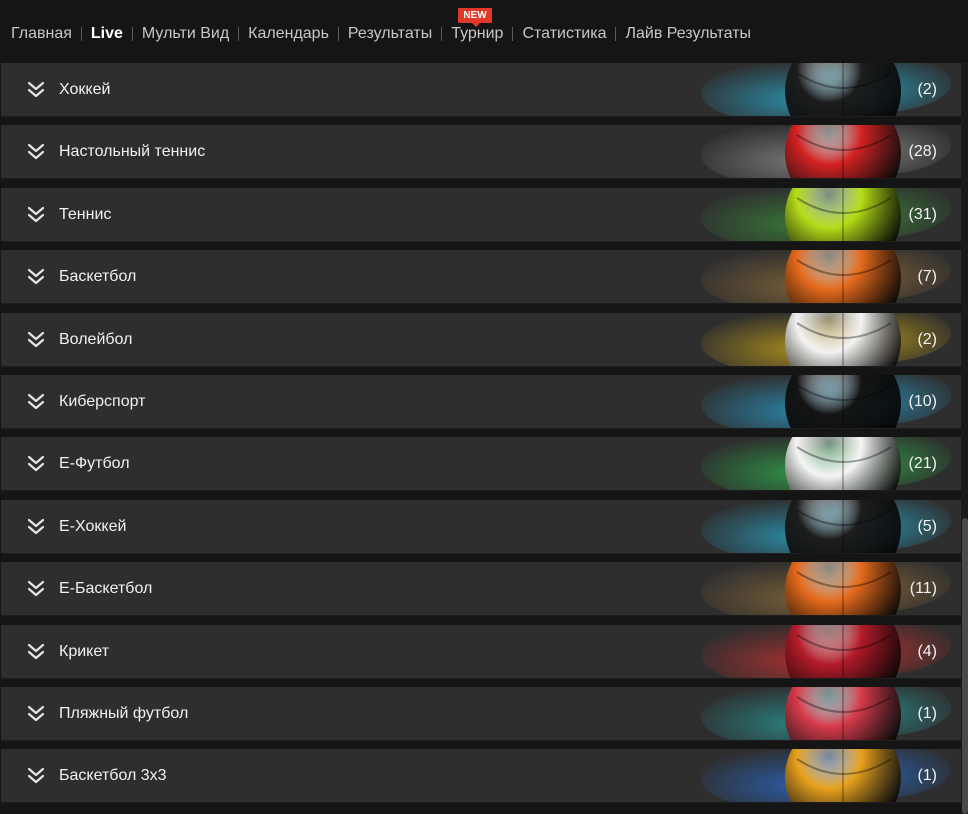 The image size is (968, 814). What do you see at coordinates (481, 527) in the screenshot?
I see `sport-row: Е-Хоккей (5)` at bounding box center [481, 527].